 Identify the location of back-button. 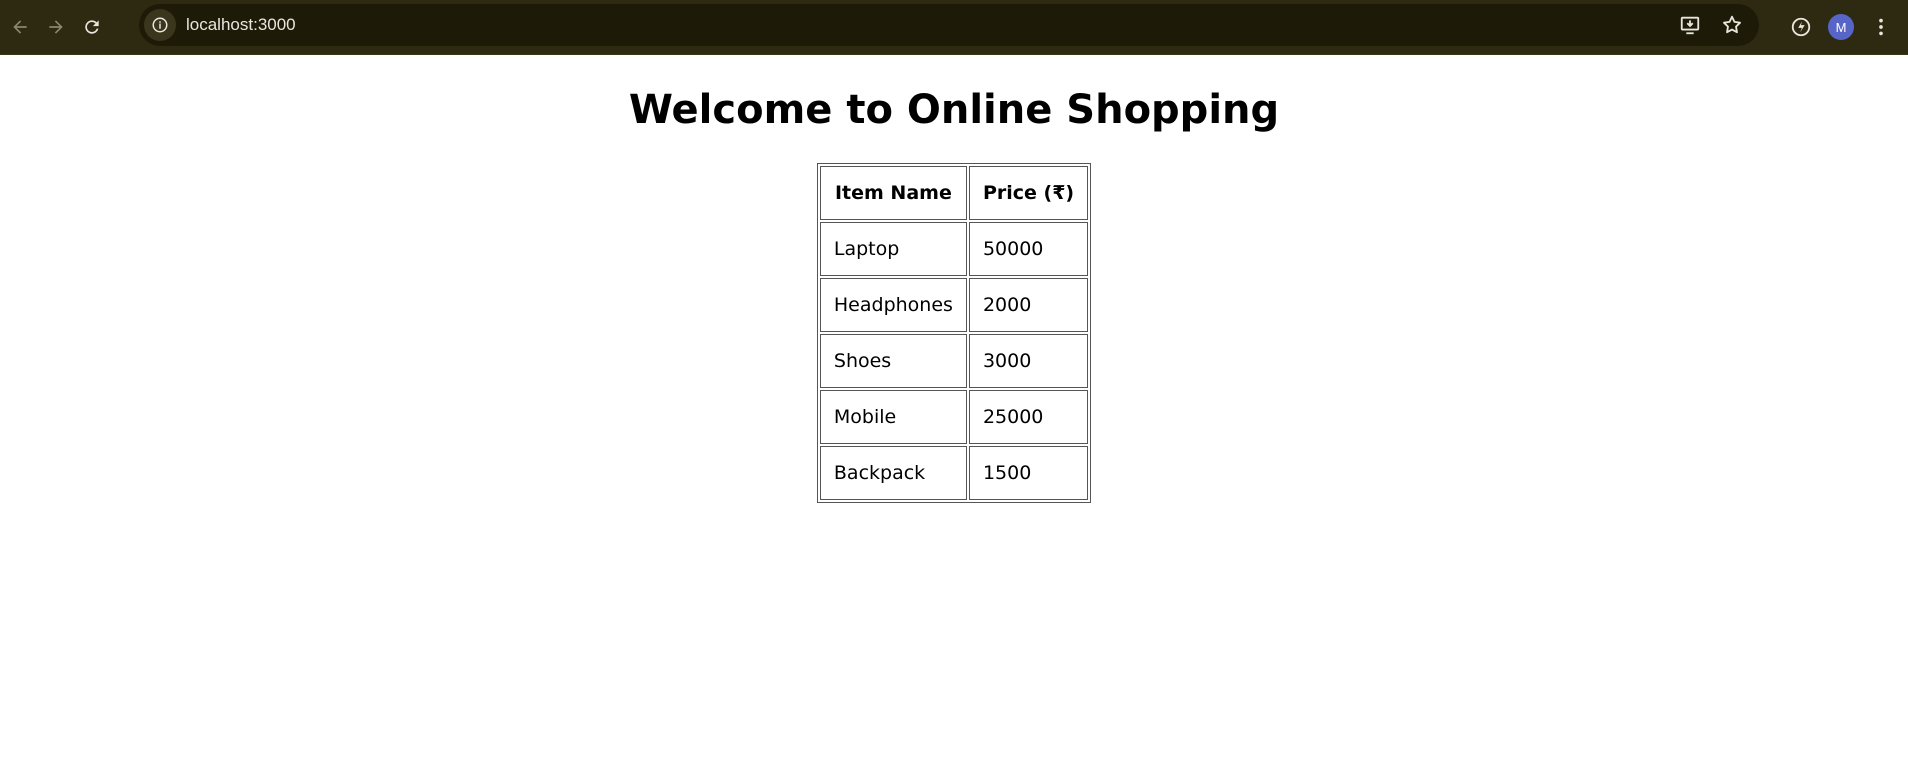
(20, 27).